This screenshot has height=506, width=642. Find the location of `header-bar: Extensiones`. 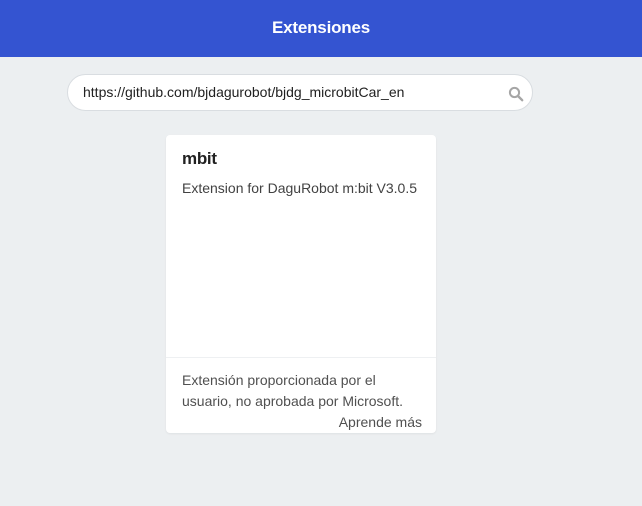

header-bar: Extensiones is located at coordinates (321, 28).